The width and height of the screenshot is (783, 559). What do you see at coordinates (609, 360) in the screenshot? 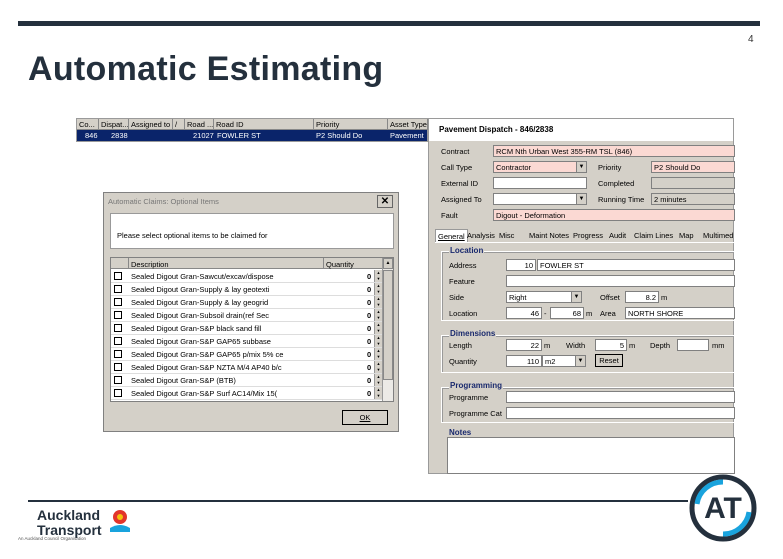
I see `reset-button: Reset` at bounding box center [609, 360].